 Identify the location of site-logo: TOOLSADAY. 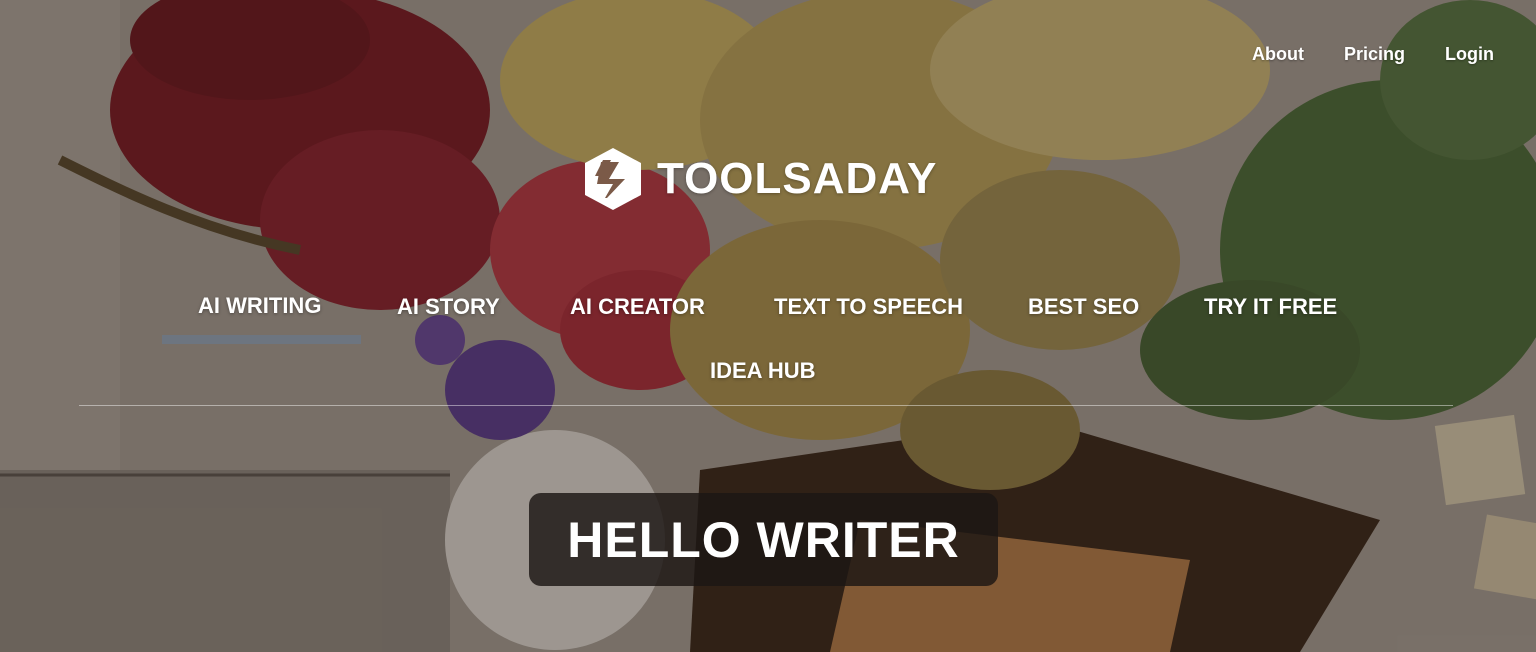
(760, 179).